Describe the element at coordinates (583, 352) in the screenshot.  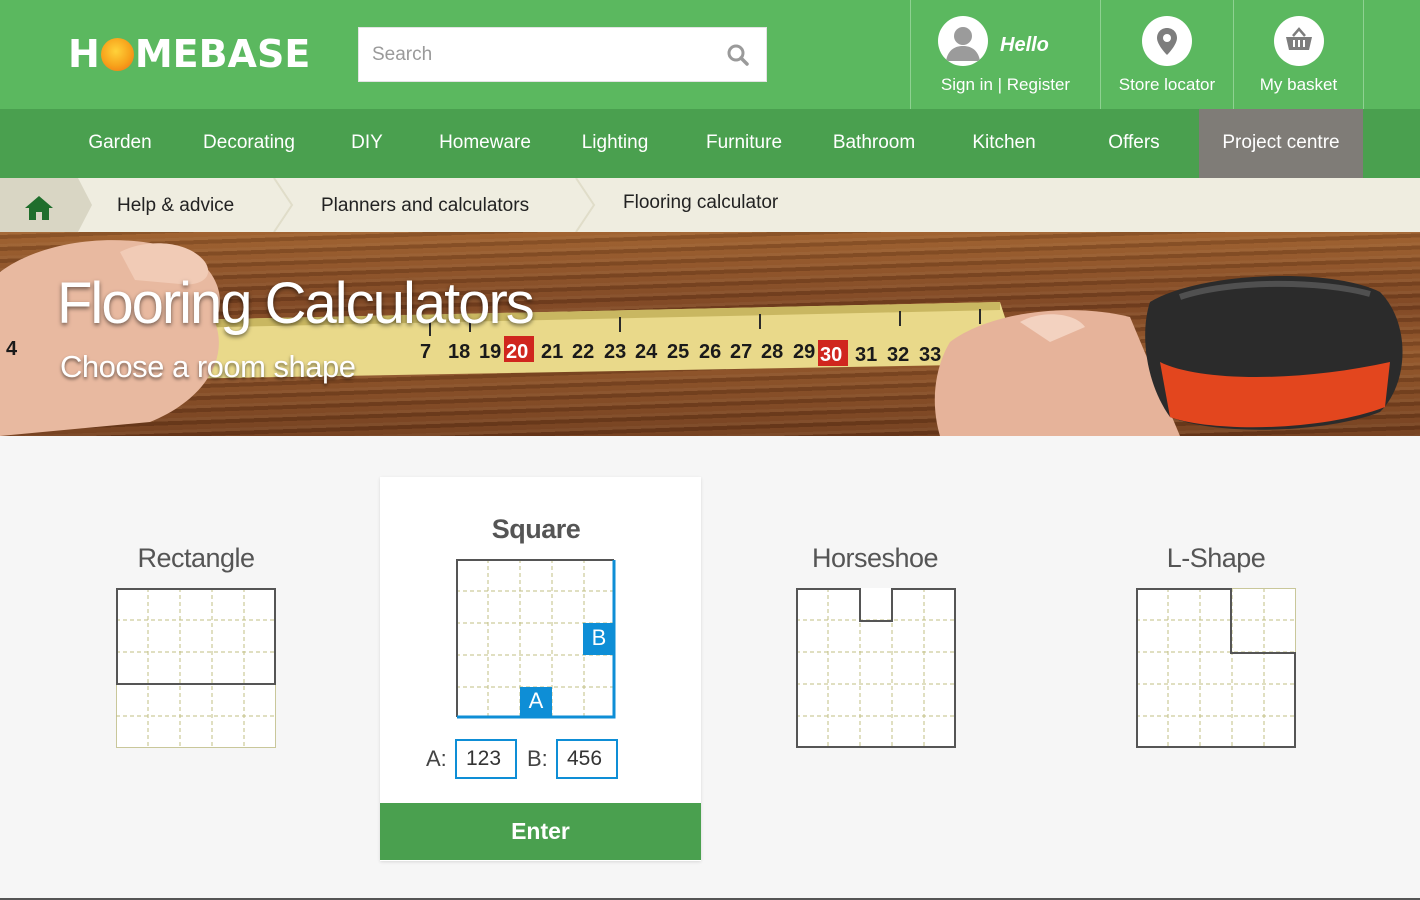
I see `svg-text: 22` at that location.